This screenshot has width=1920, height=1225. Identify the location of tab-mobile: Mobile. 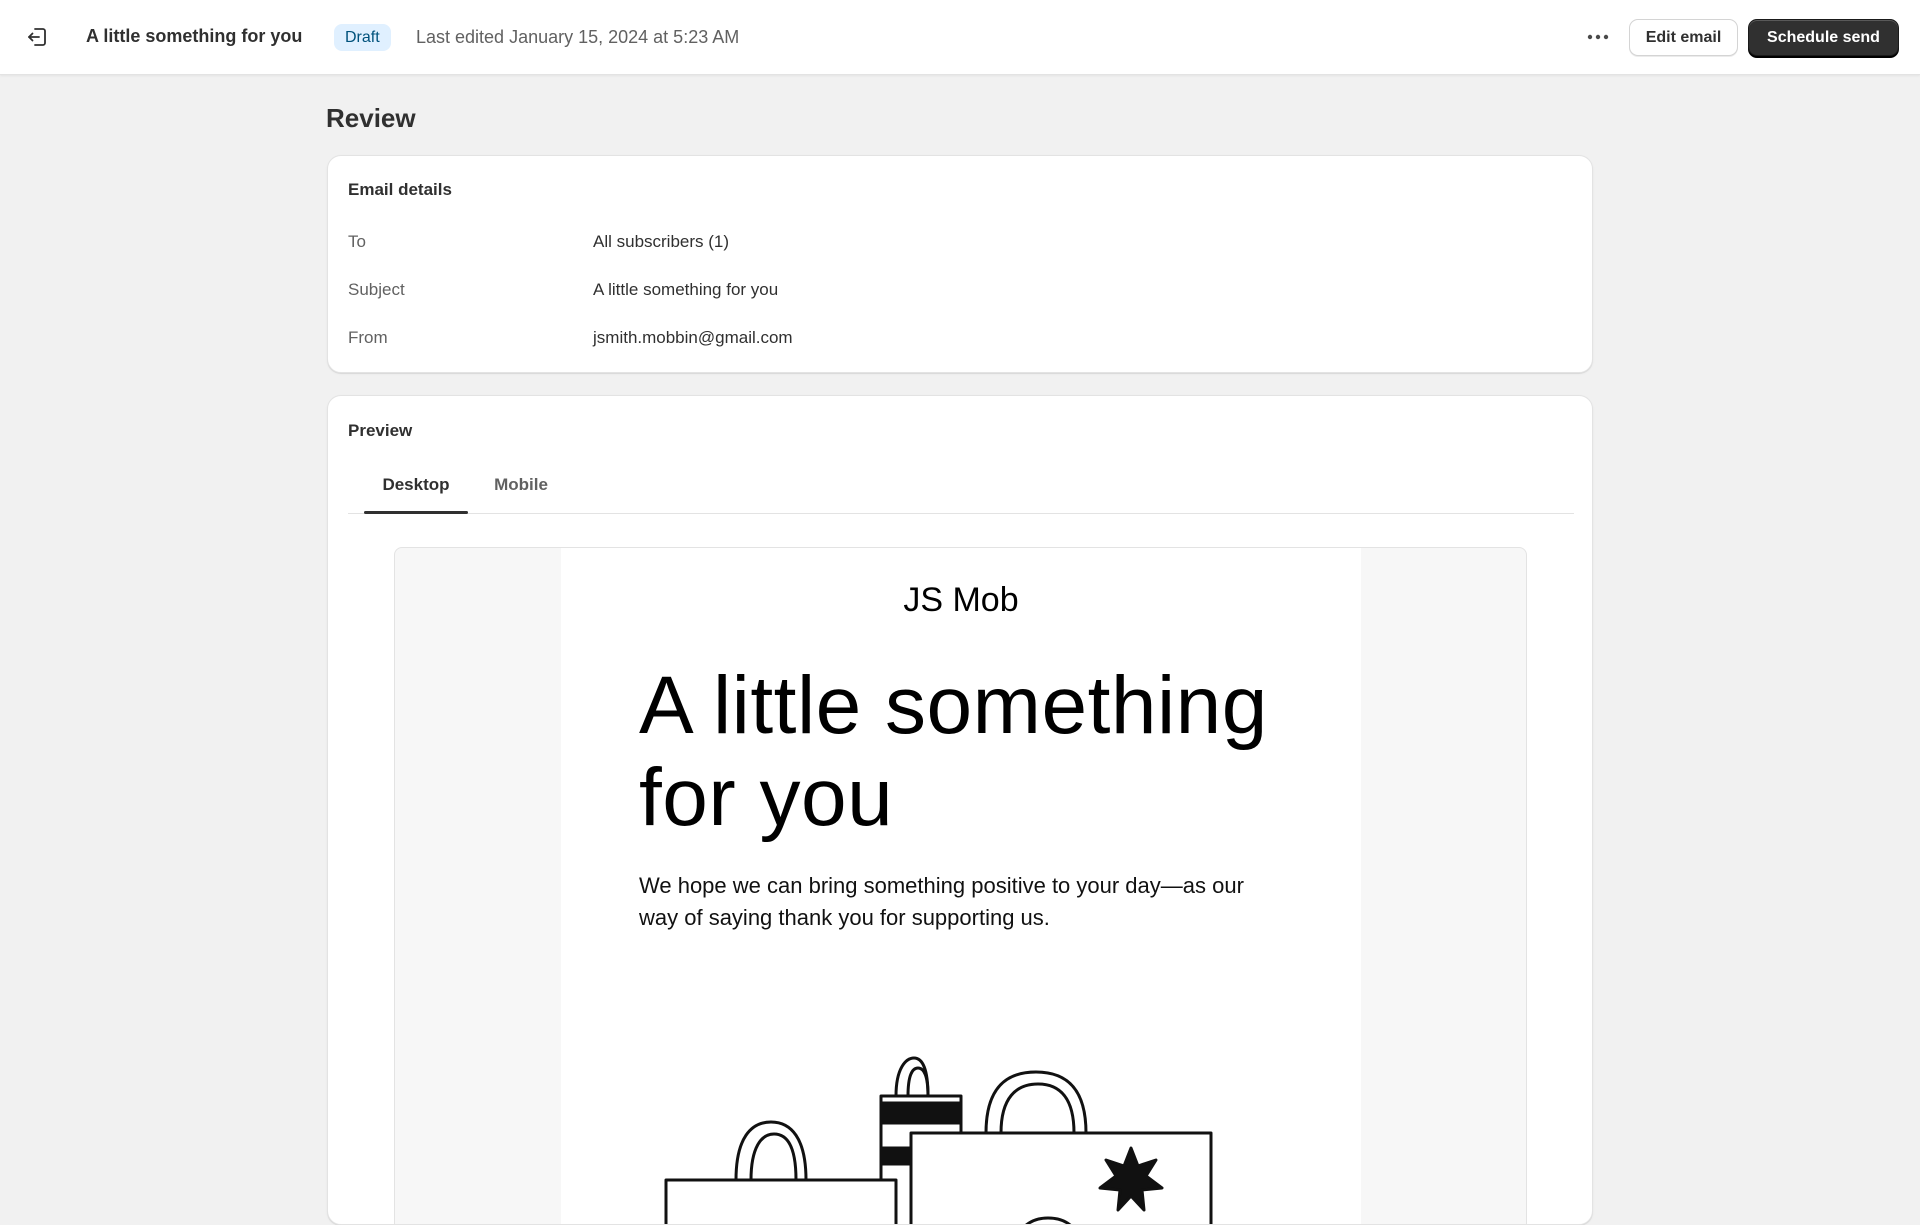
(521, 485).